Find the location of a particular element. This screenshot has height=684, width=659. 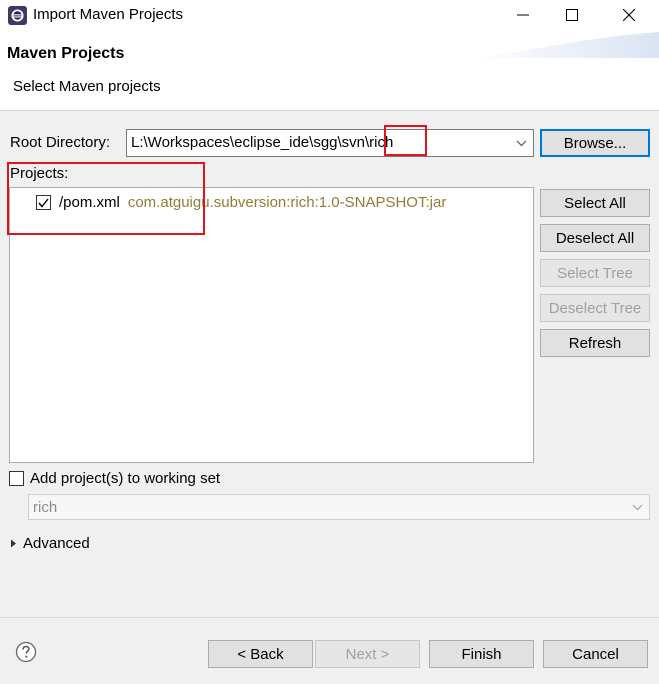

header-divider is located at coordinates (329, 110).